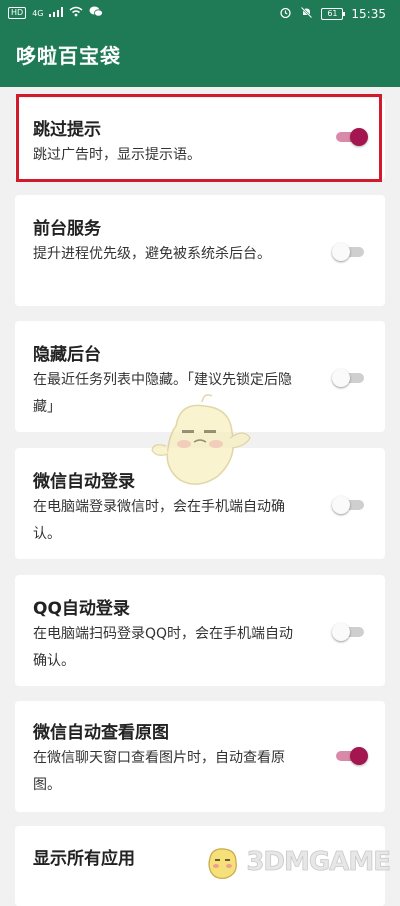 This screenshot has height=906, width=400. I want to click on setting-description: 在微信聊天窗口查看图片时，自动查看原图。, so click(159, 771).